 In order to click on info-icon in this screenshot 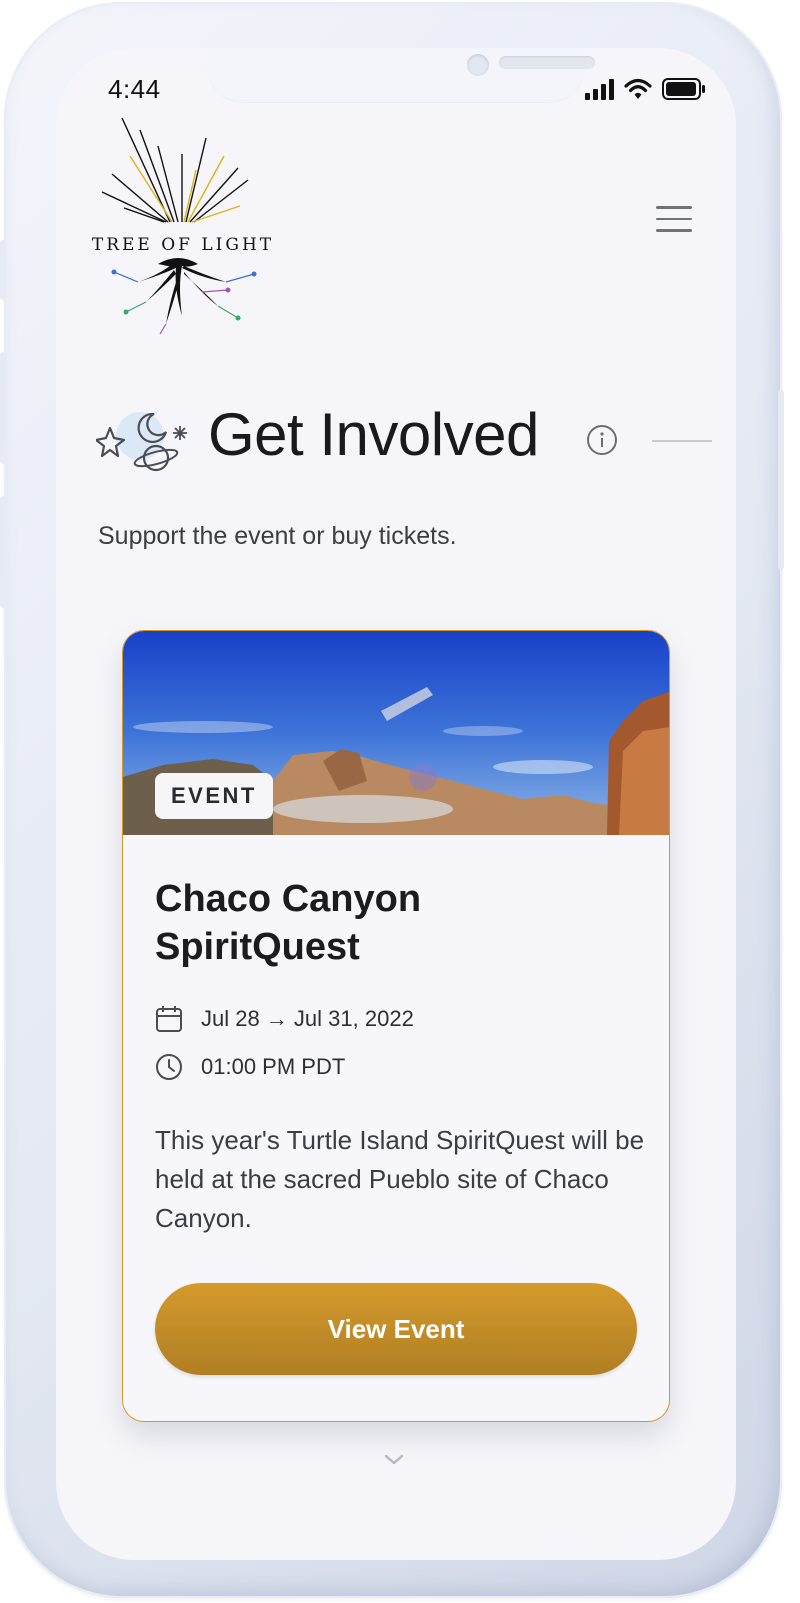, I will do `click(602, 440)`.